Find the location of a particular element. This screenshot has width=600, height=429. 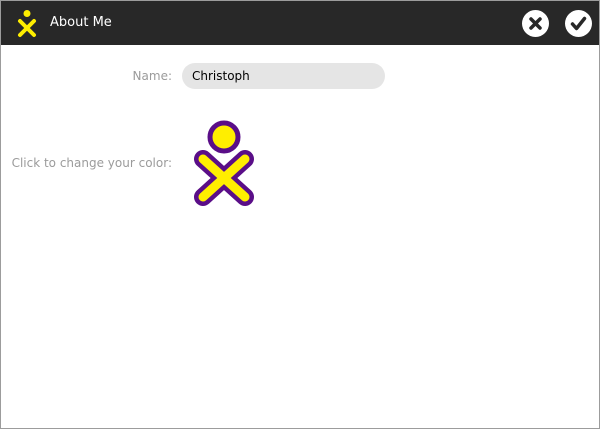

window-title: About Me is located at coordinates (81, 22).